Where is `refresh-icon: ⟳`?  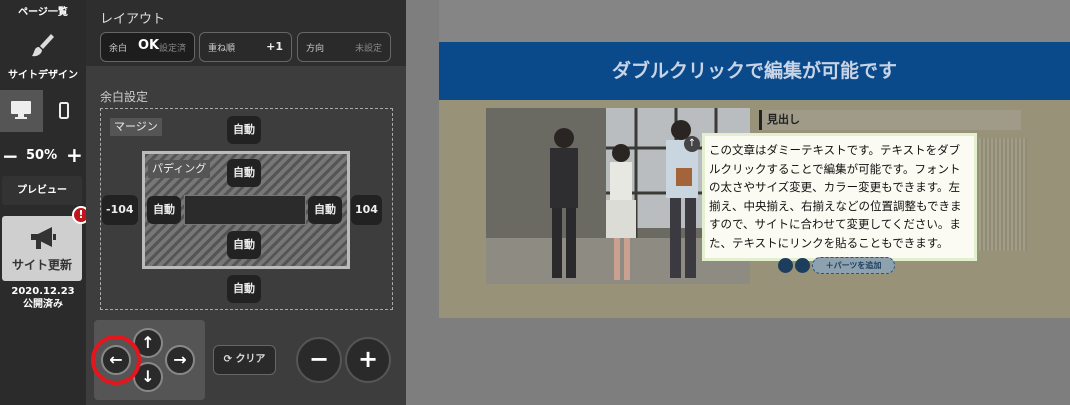 refresh-icon: ⟳ is located at coordinates (227, 359).